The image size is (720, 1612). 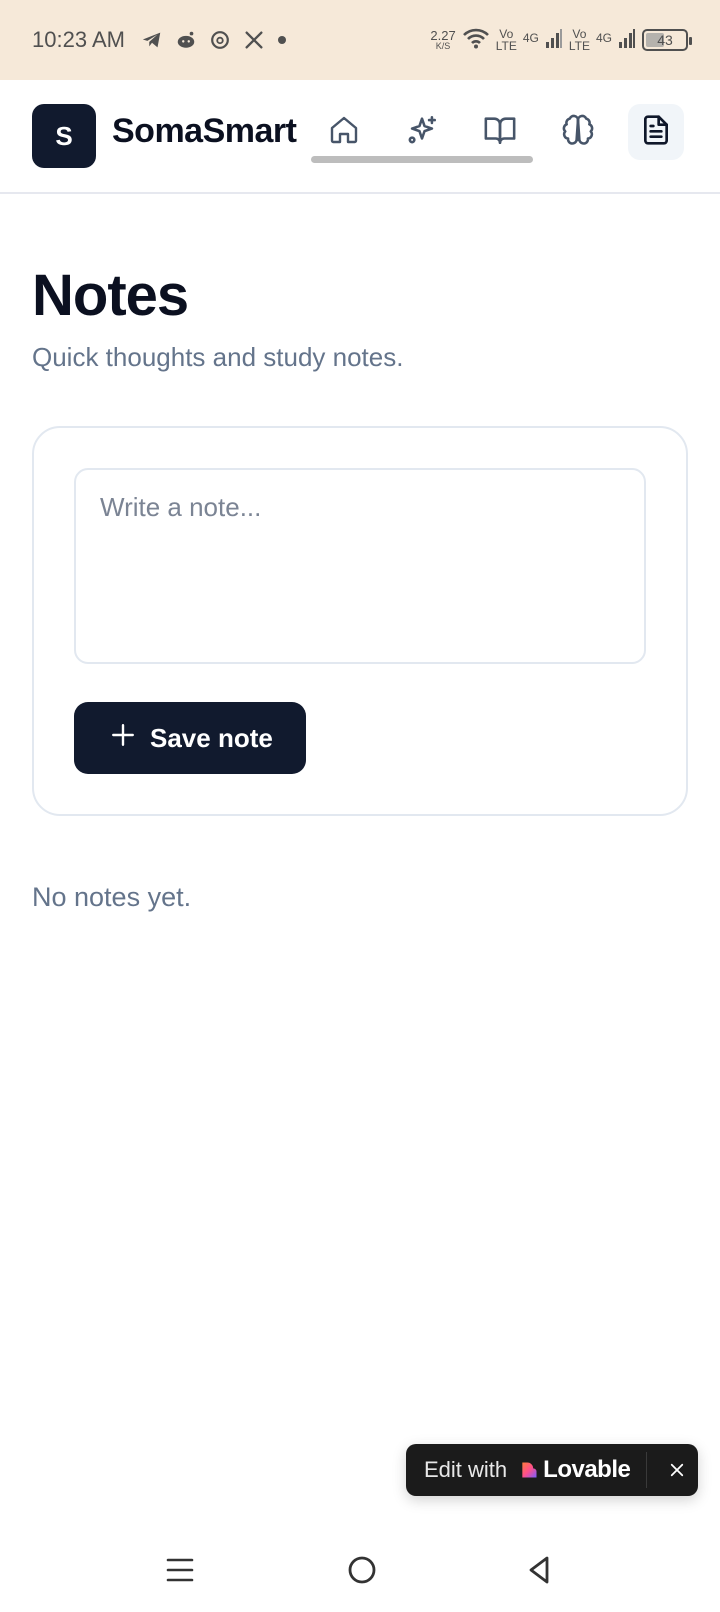 What do you see at coordinates (360, 566) in the screenshot?
I see `note-input` at bounding box center [360, 566].